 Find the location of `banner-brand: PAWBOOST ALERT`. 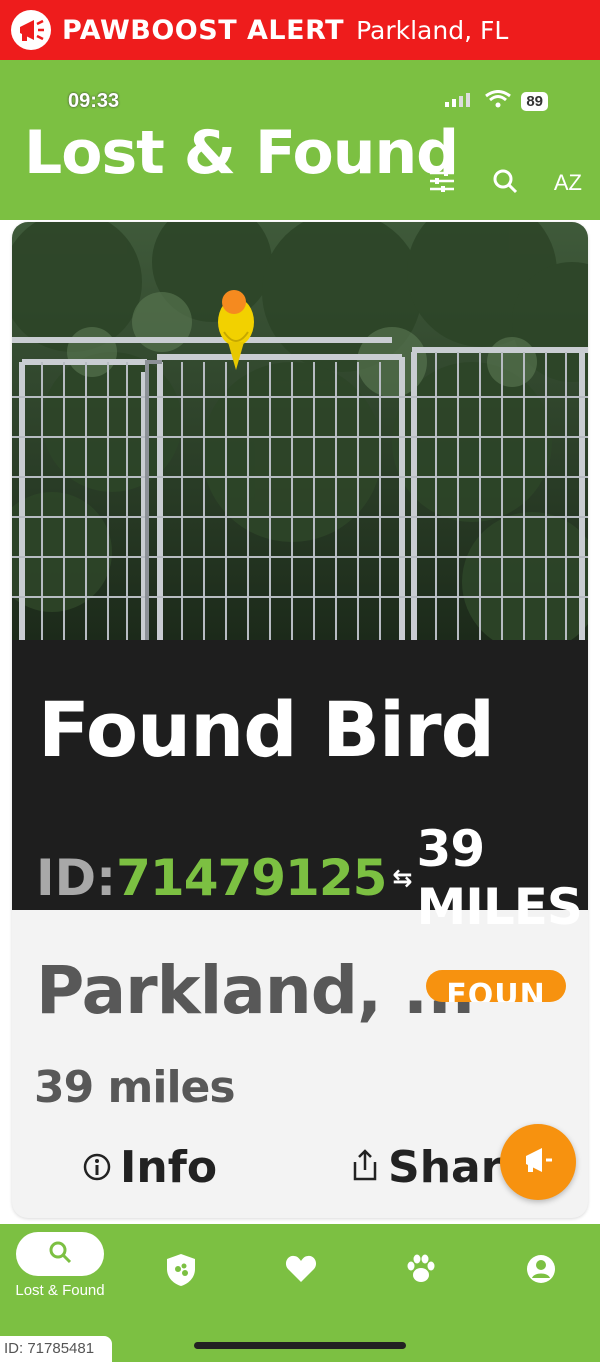

banner-brand: PAWBOOST ALERT is located at coordinates (203, 30).